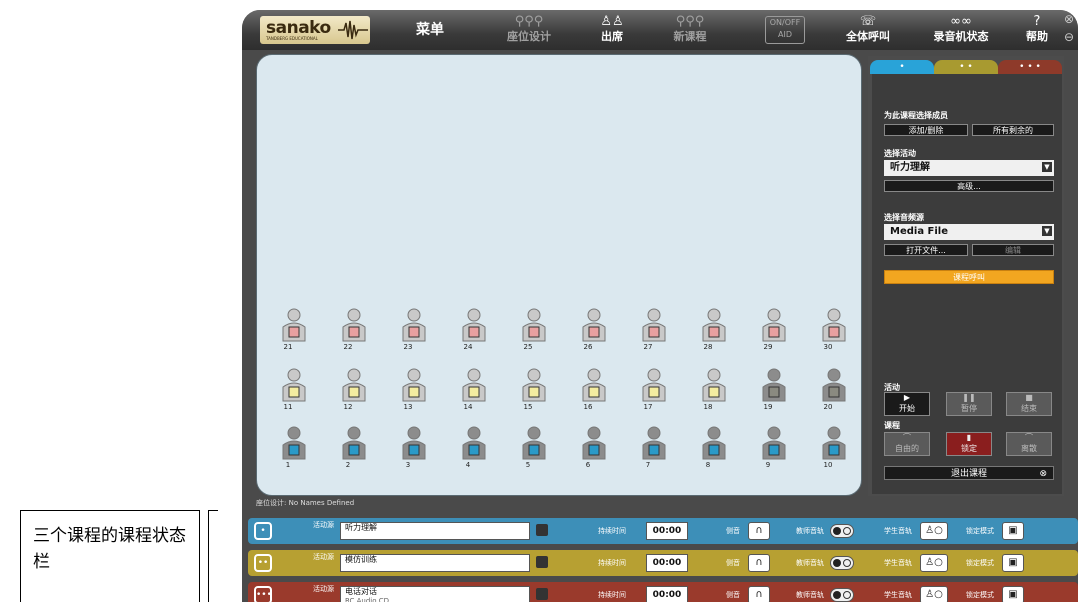 The image size is (1078, 602). What do you see at coordinates (595, 392) in the screenshot?
I see `student-seat: 16` at bounding box center [595, 392].